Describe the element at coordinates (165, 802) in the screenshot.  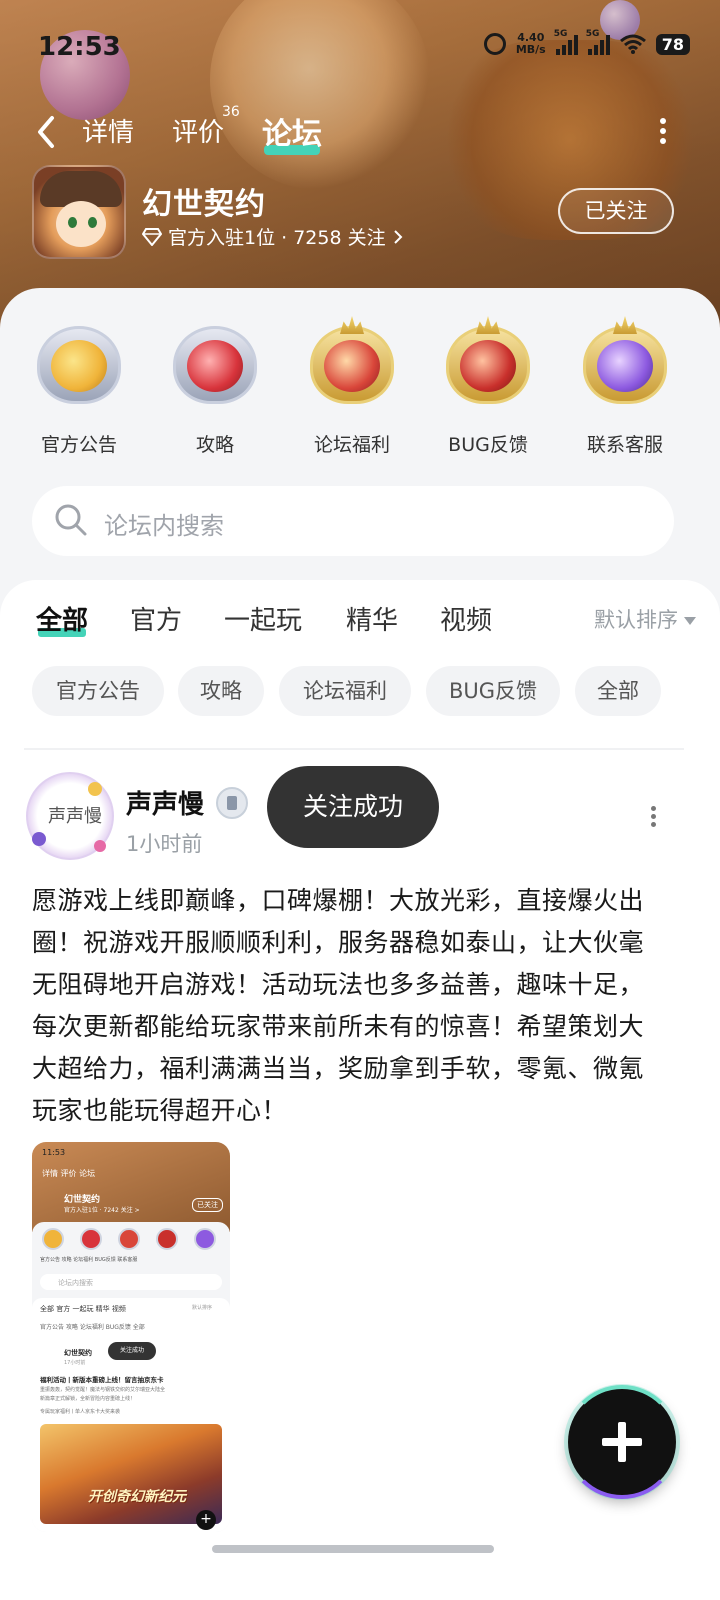
I see `author-name: 声声慢` at that location.